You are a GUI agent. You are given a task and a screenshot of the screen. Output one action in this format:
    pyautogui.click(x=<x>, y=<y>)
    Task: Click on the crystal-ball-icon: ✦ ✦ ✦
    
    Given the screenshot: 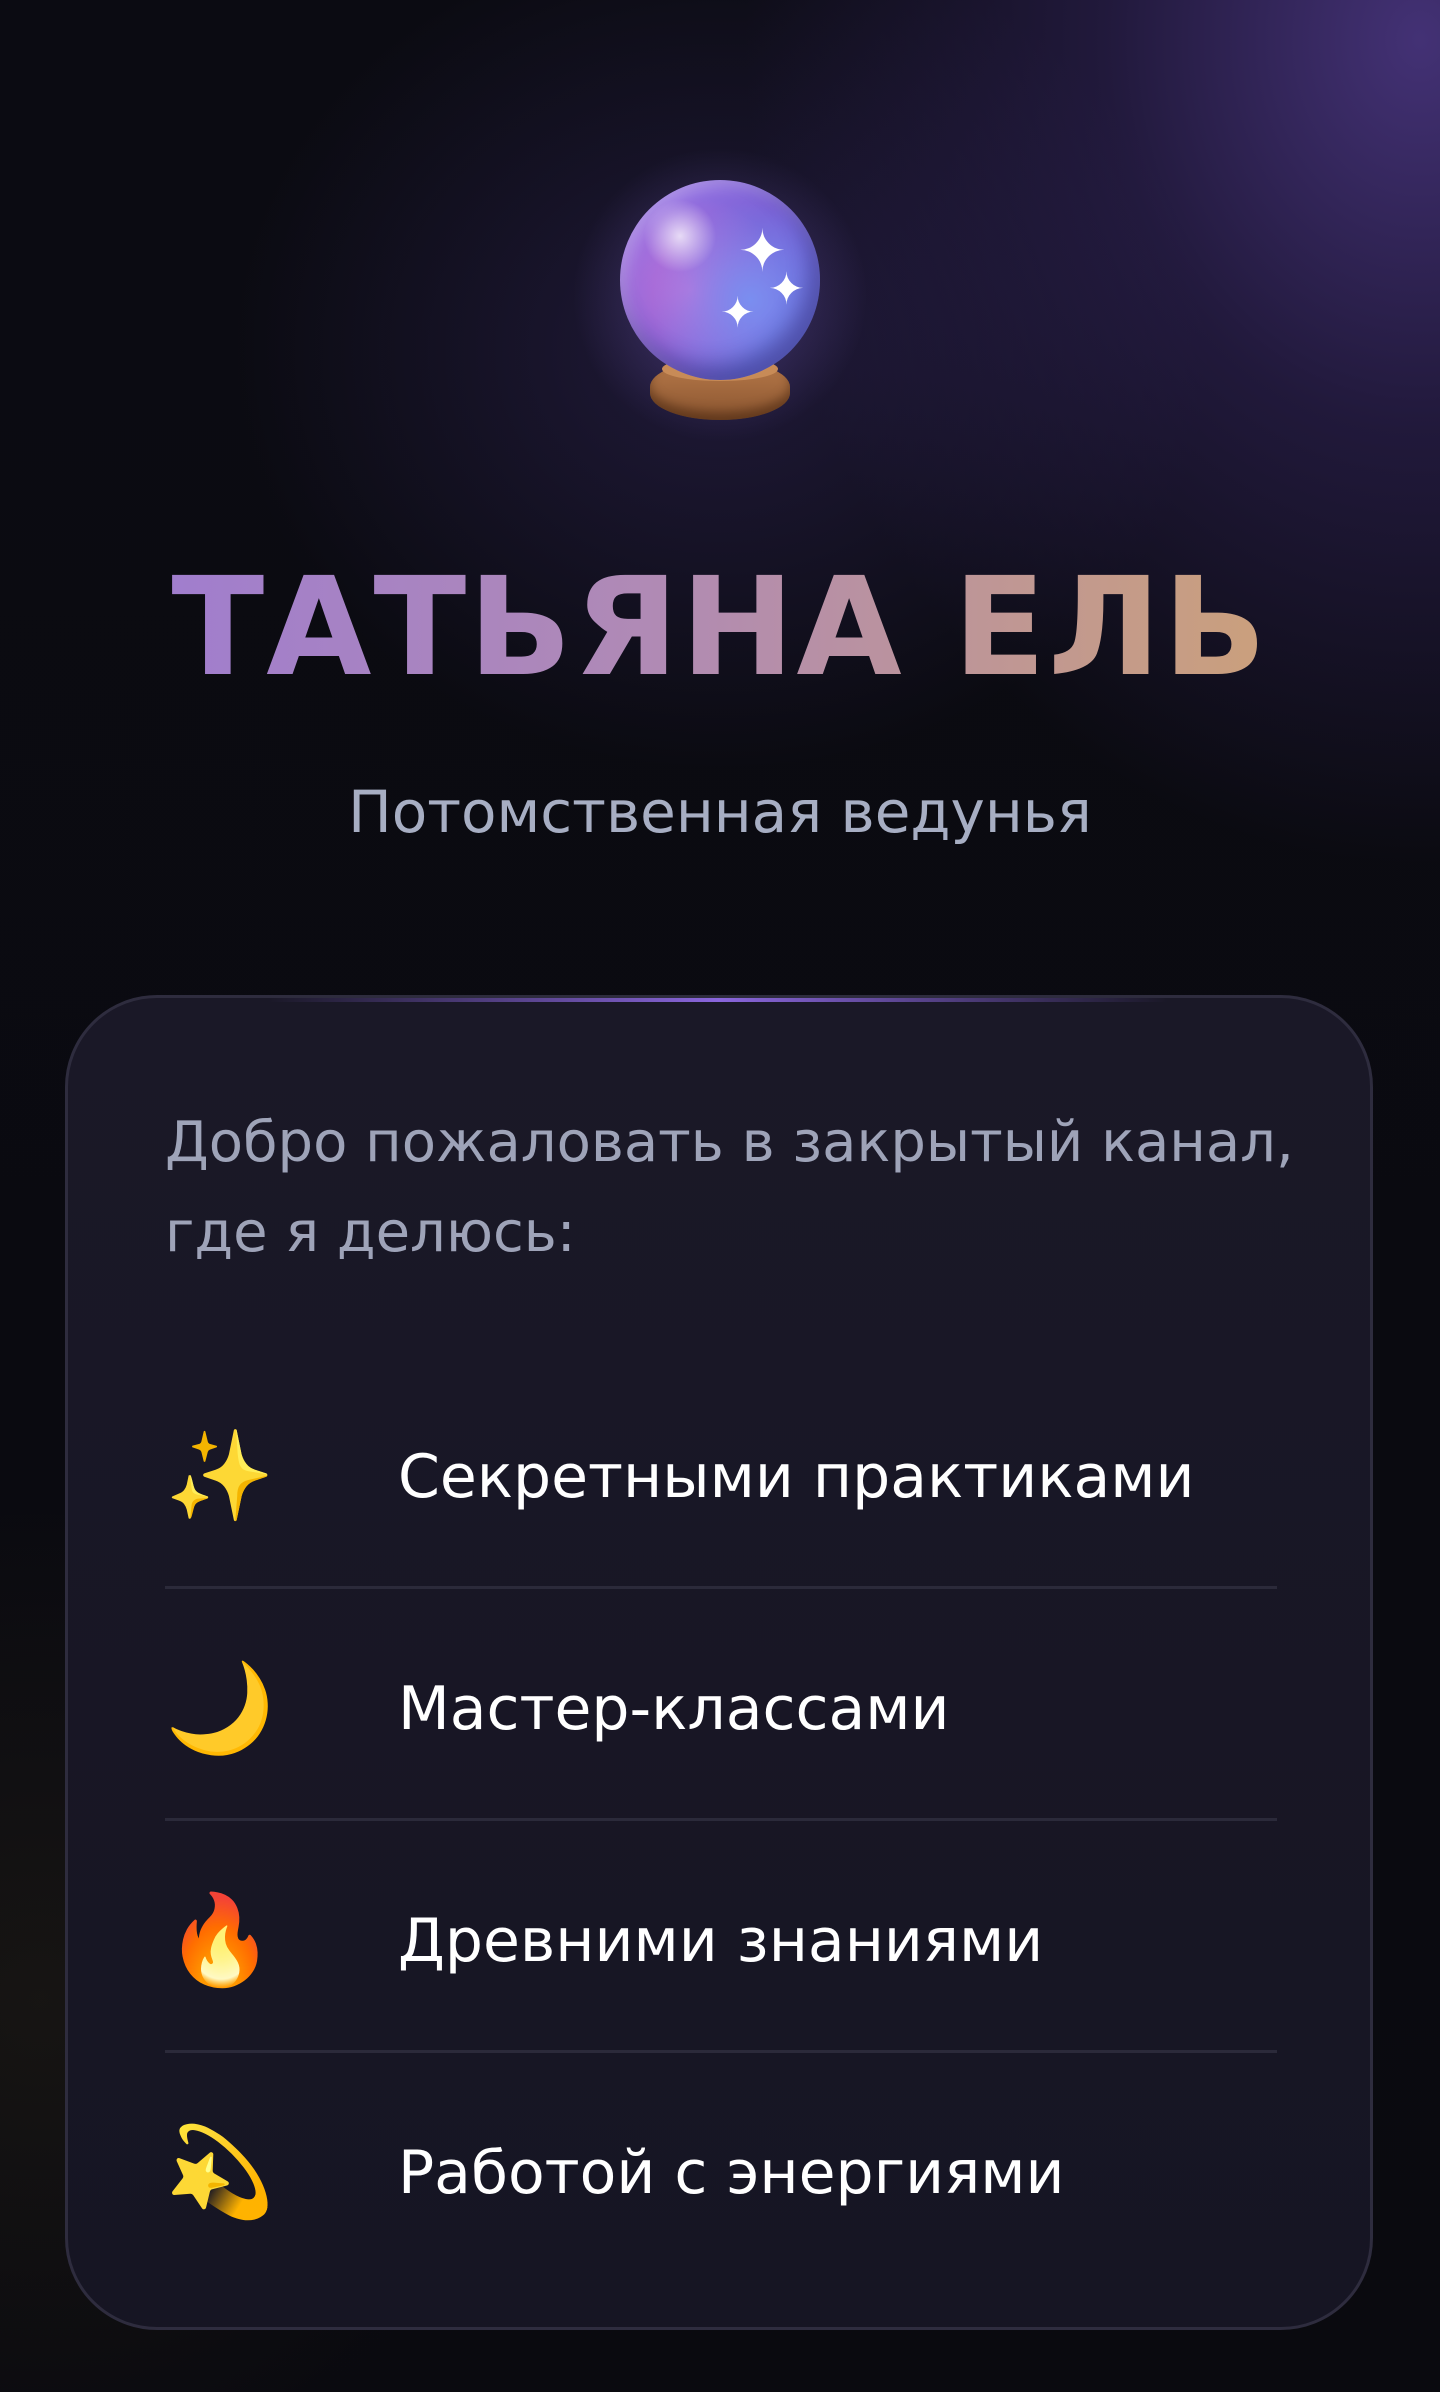 What is the action you would take?
    pyautogui.click(x=720, y=295)
    